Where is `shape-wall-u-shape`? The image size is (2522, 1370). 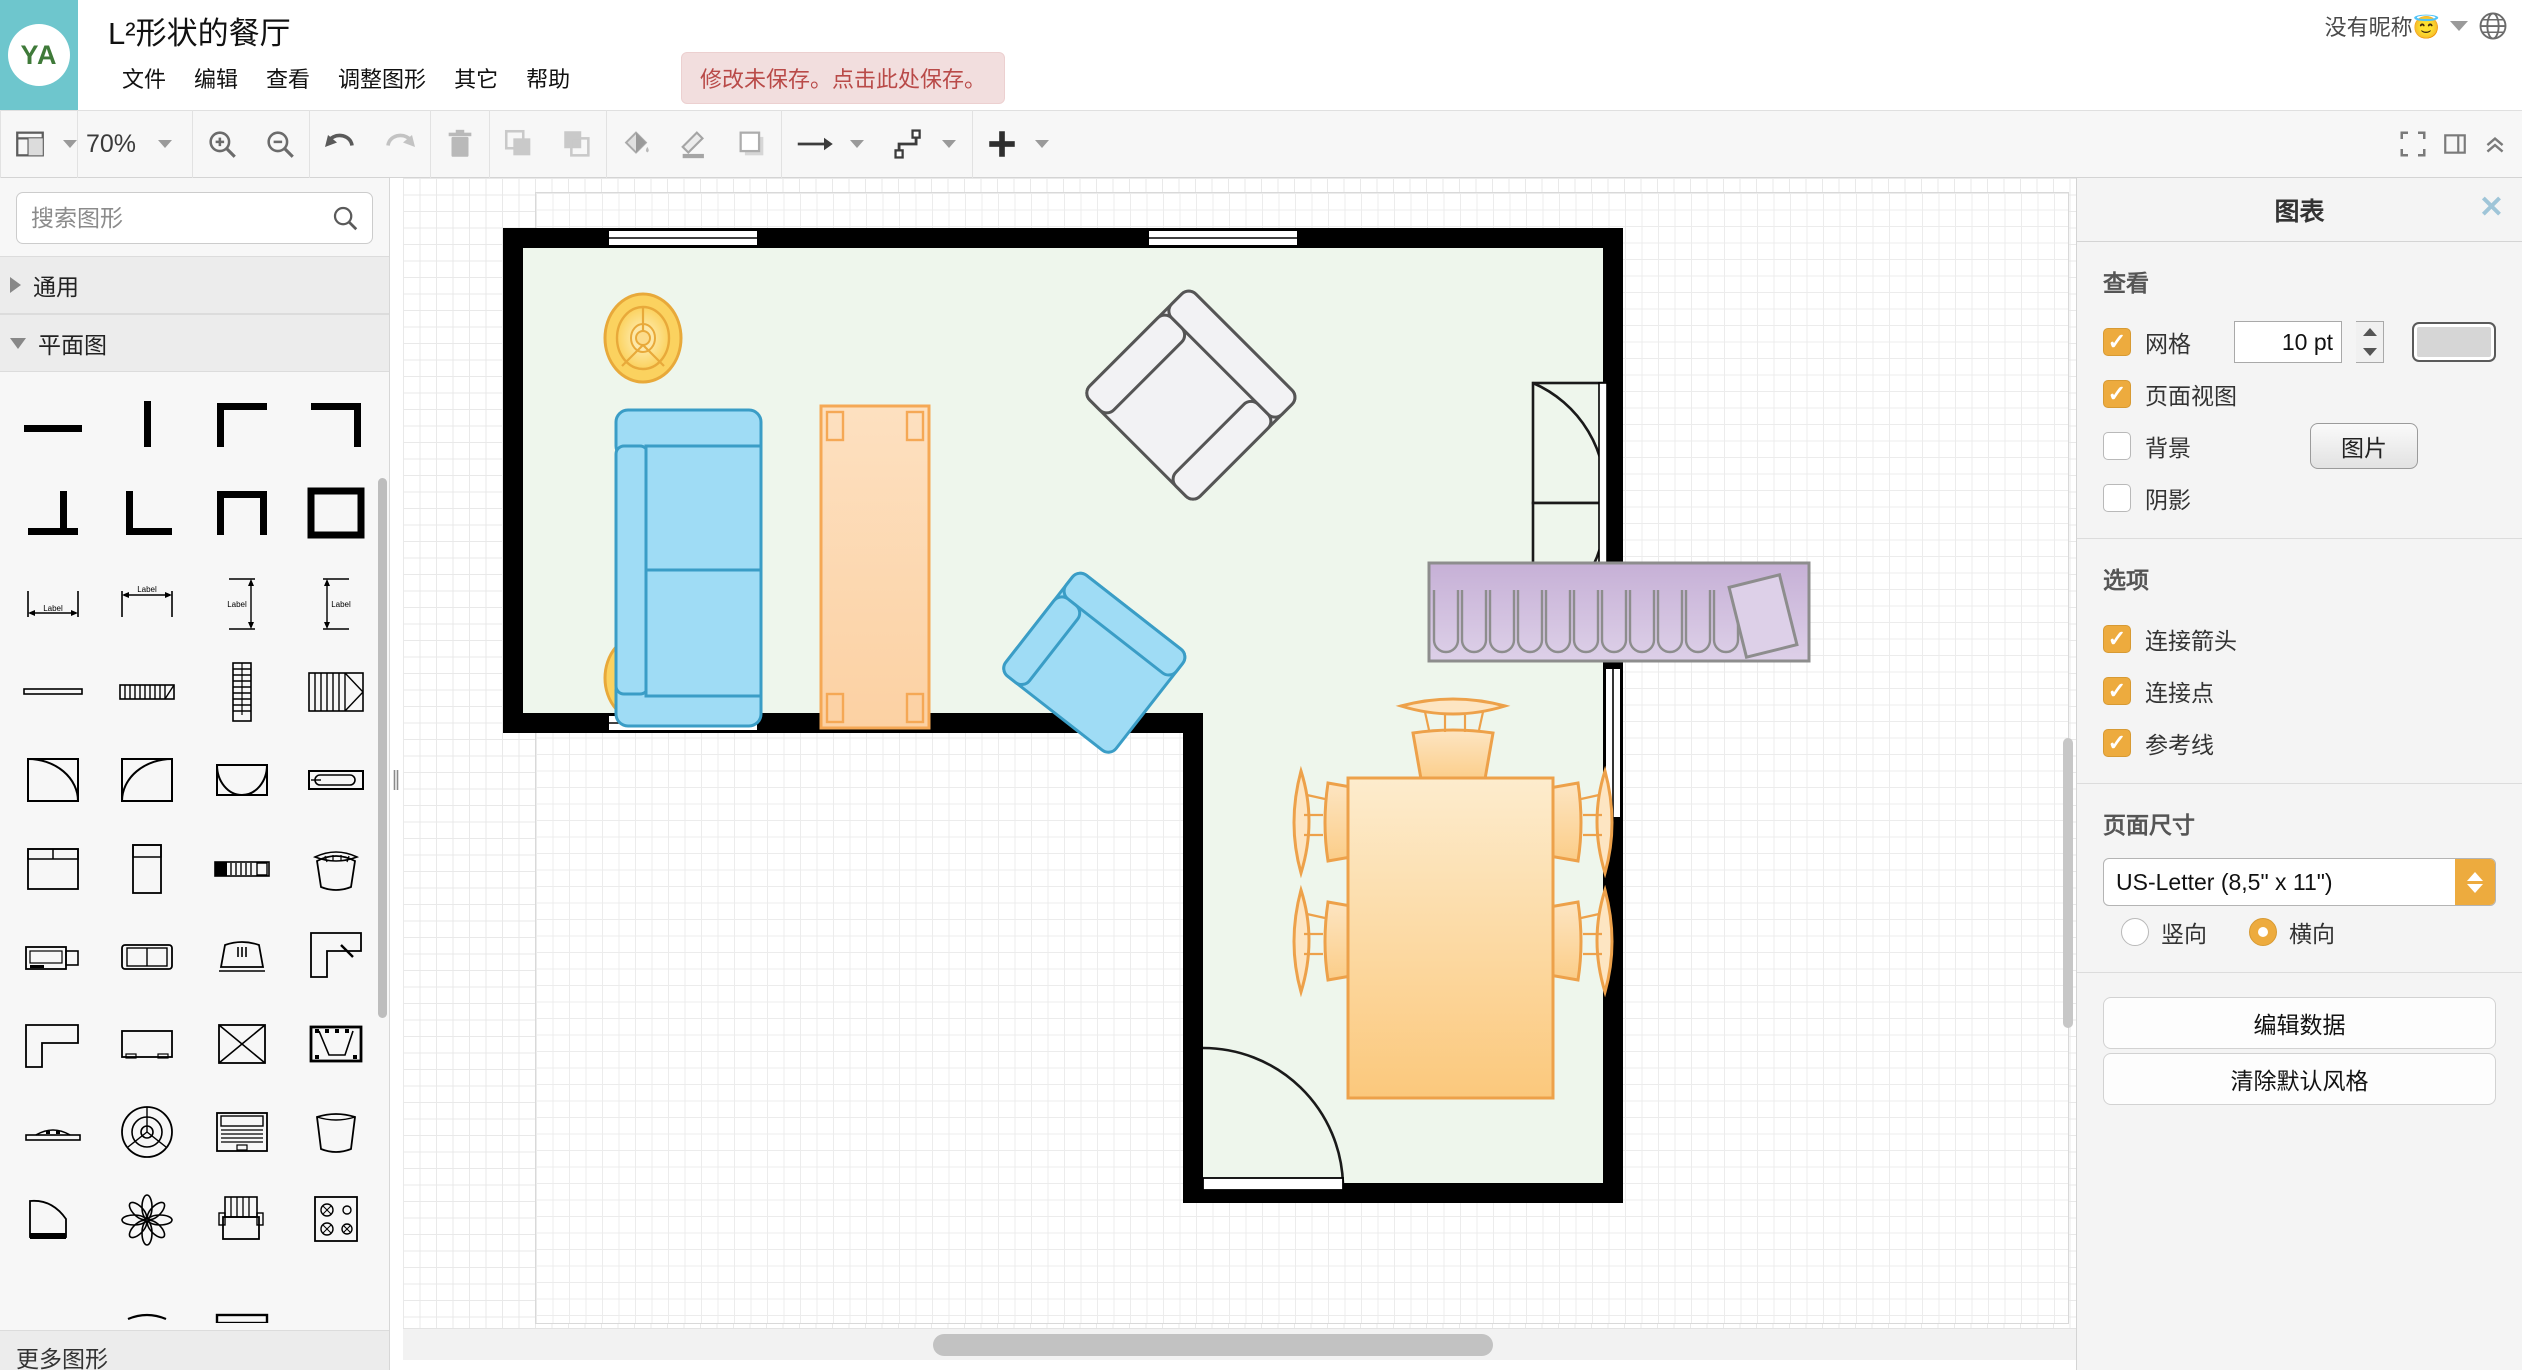 shape-wall-u-shape is located at coordinates (242, 516).